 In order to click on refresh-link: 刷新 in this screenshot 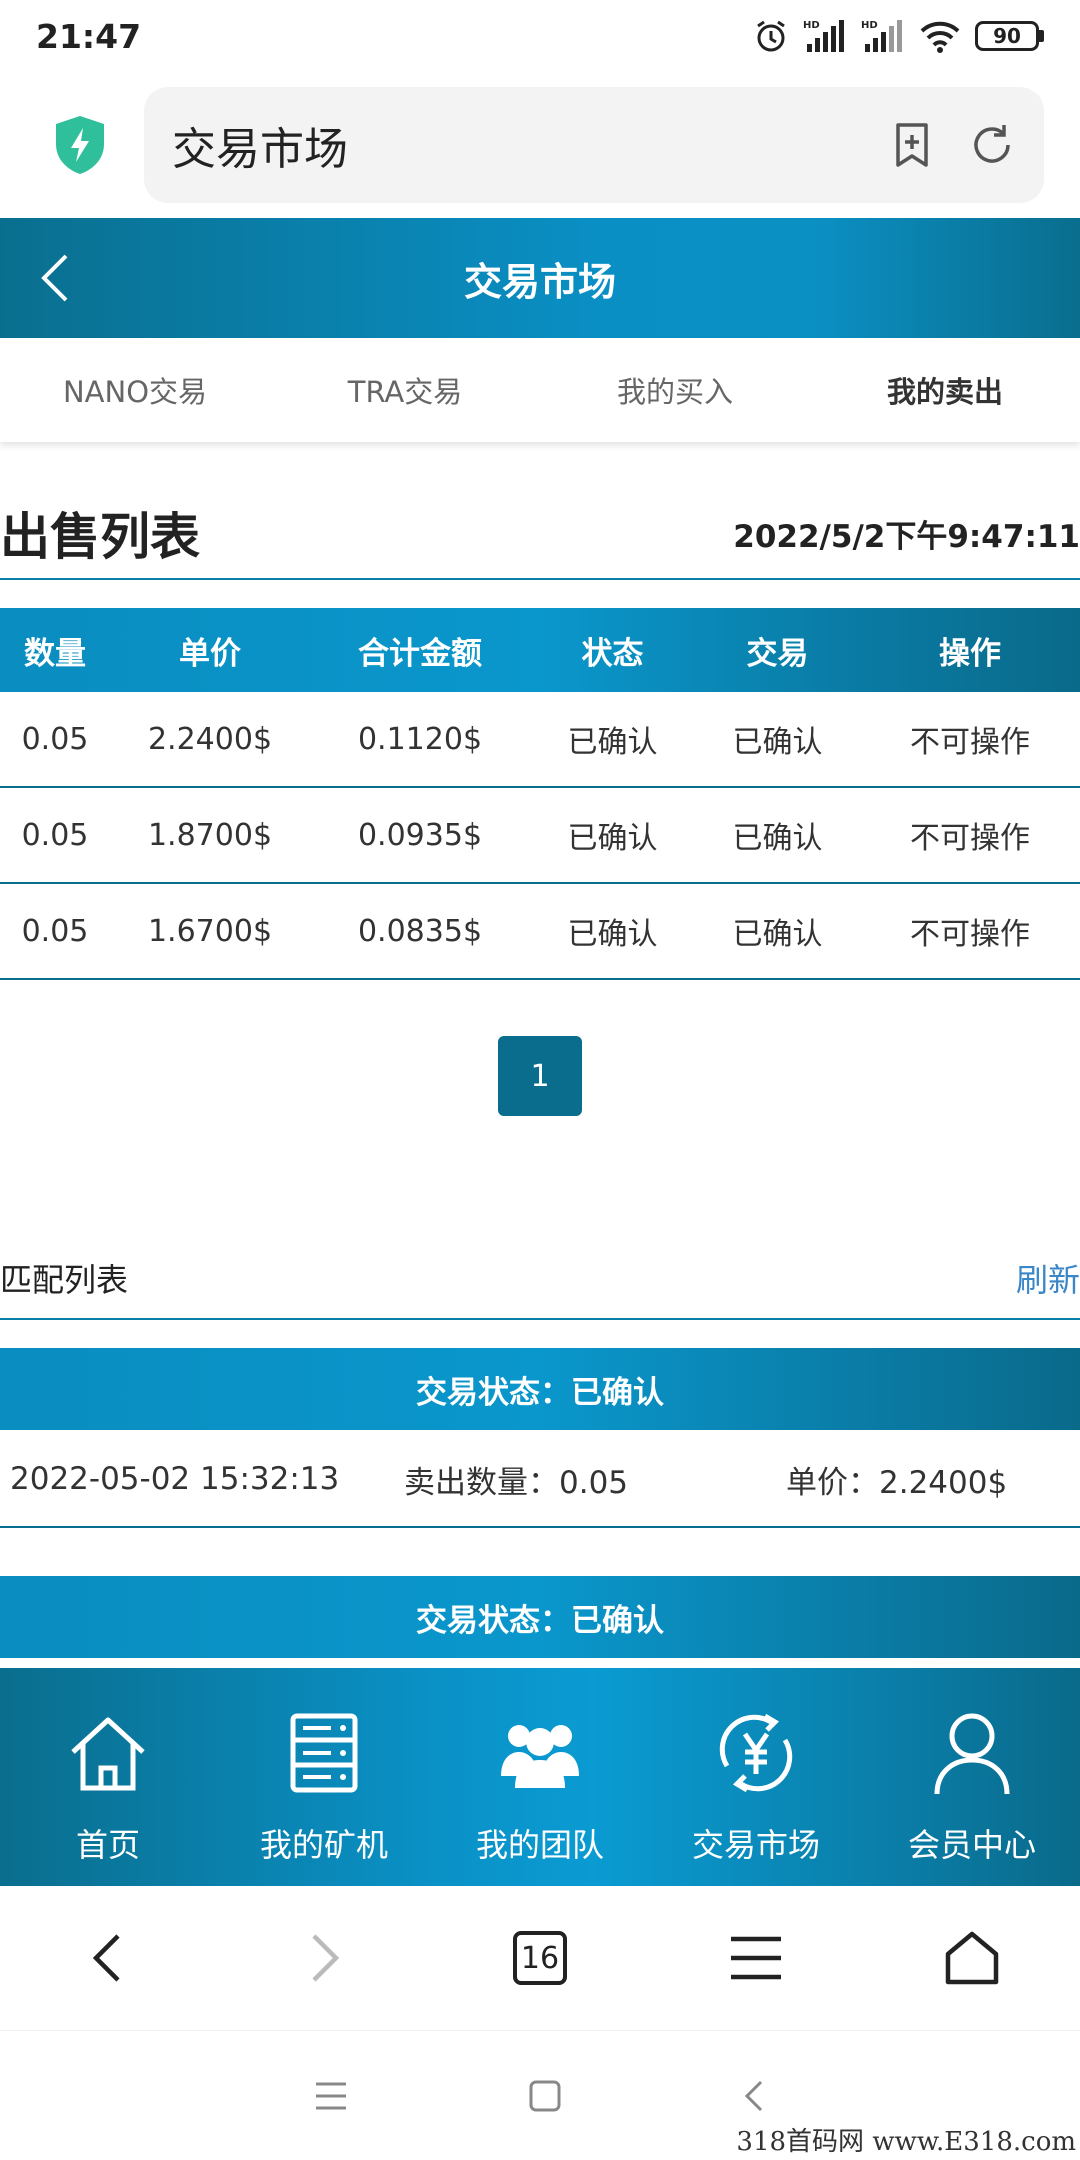, I will do `click(1048, 1278)`.